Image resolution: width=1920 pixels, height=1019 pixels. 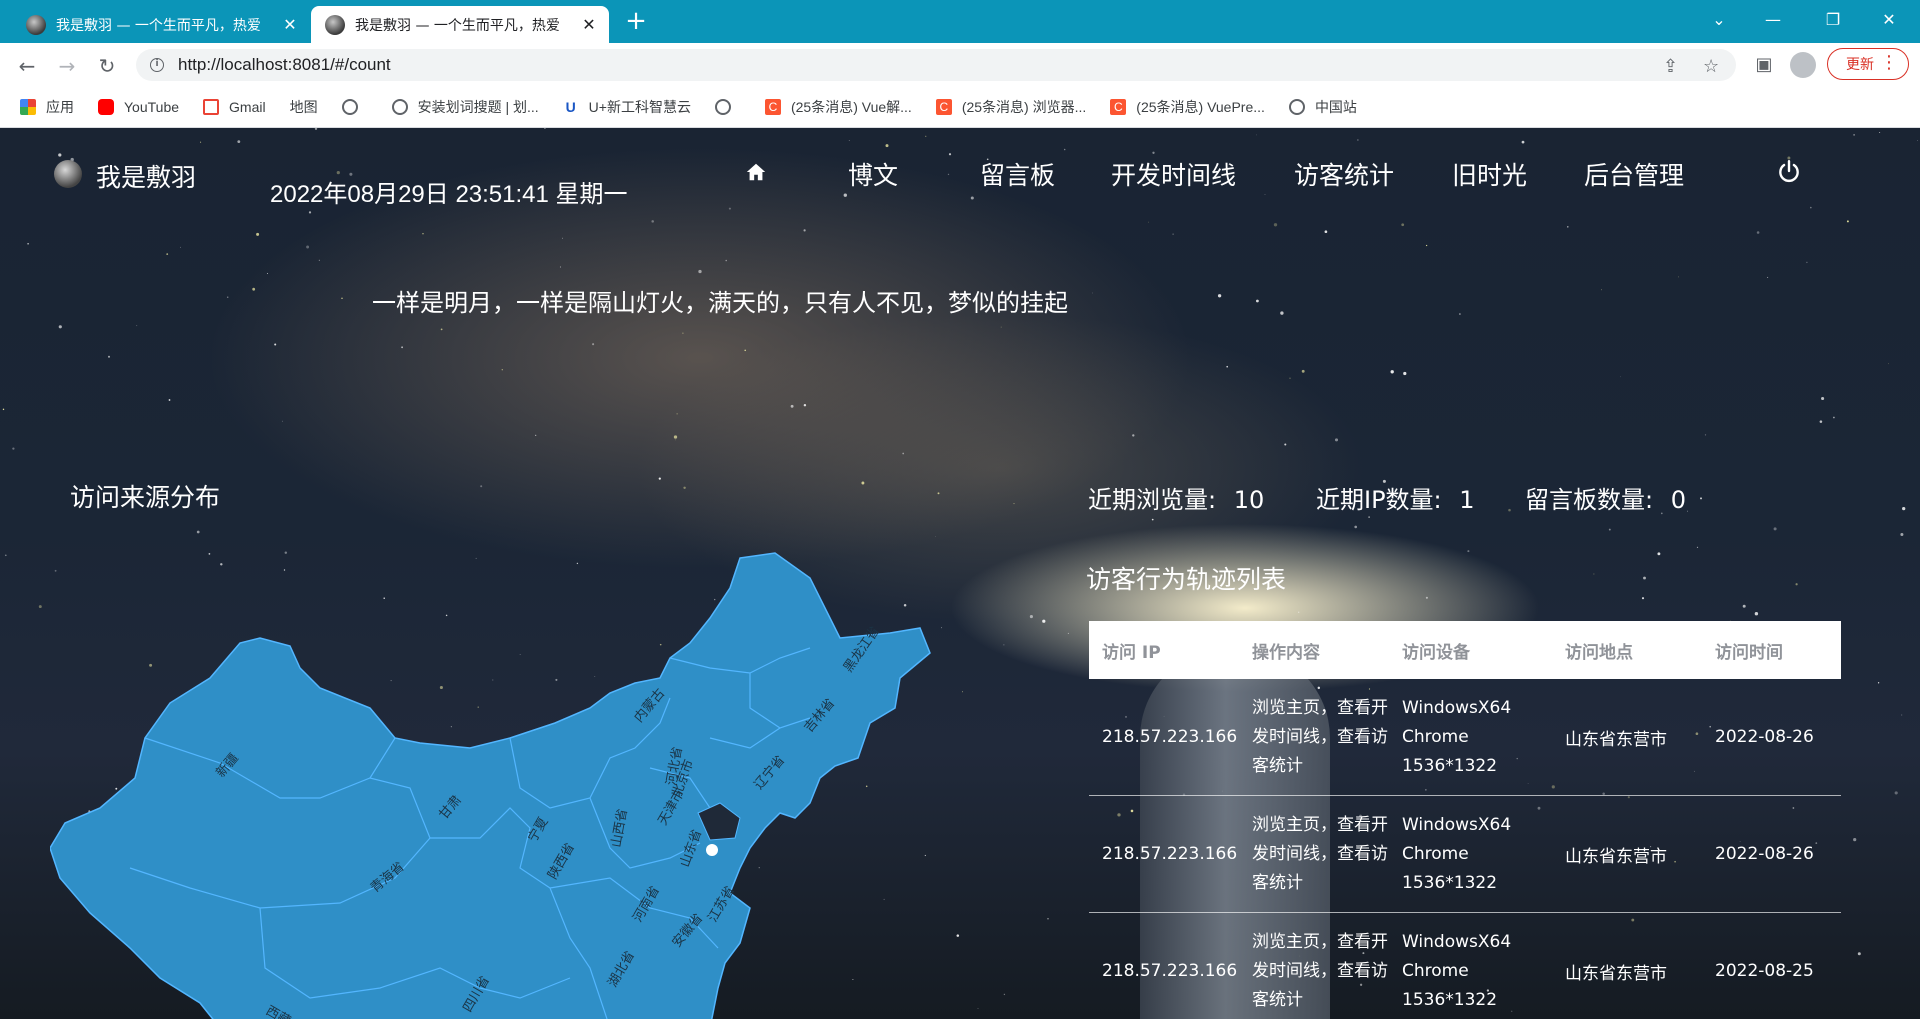 I want to click on more-menu-icon: ⋮, so click(x=1889, y=62).